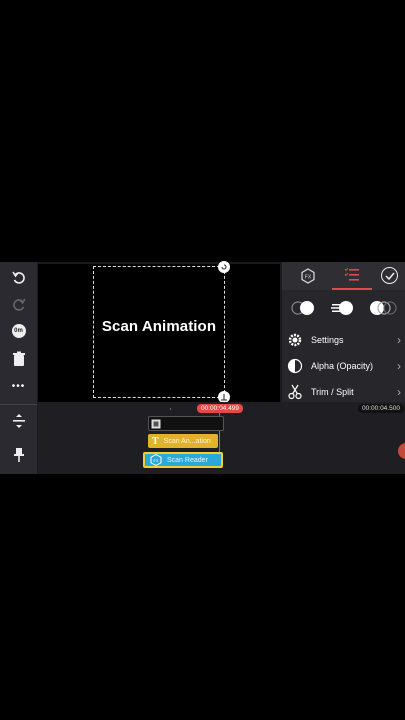 This screenshot has width=405, height=720. I want to click on panel-tabs: FX, so click(343, 276).